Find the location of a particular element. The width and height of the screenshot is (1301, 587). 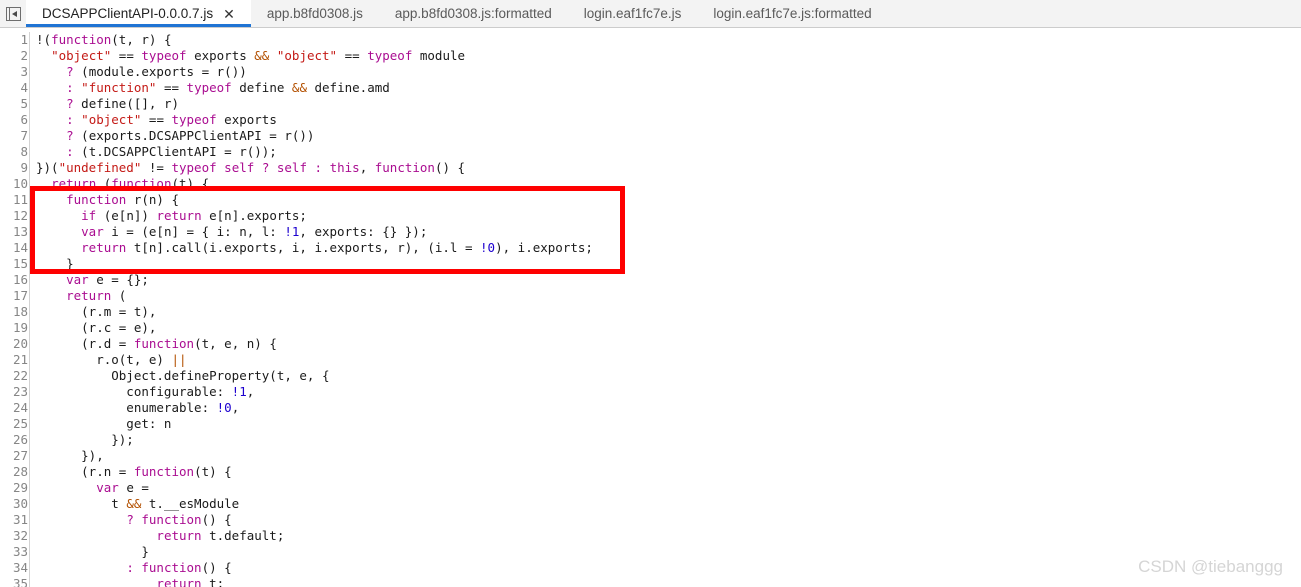

code-line: ? (exports.DCSAPPClientAPI = r()) is located at coordinates (668, 136).